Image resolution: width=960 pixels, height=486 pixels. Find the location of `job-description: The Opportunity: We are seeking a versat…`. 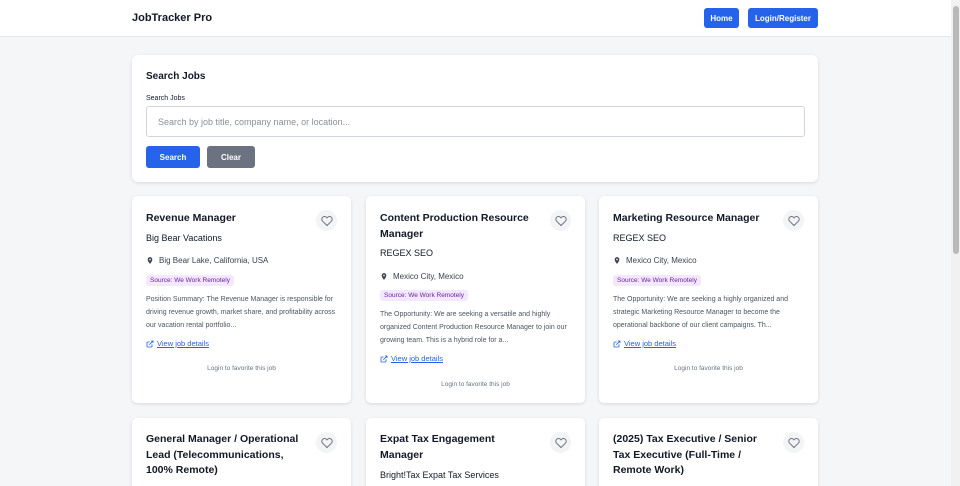

job-description: The Opportunity: We are seeking a versat… is located at coordinates (473, 327).